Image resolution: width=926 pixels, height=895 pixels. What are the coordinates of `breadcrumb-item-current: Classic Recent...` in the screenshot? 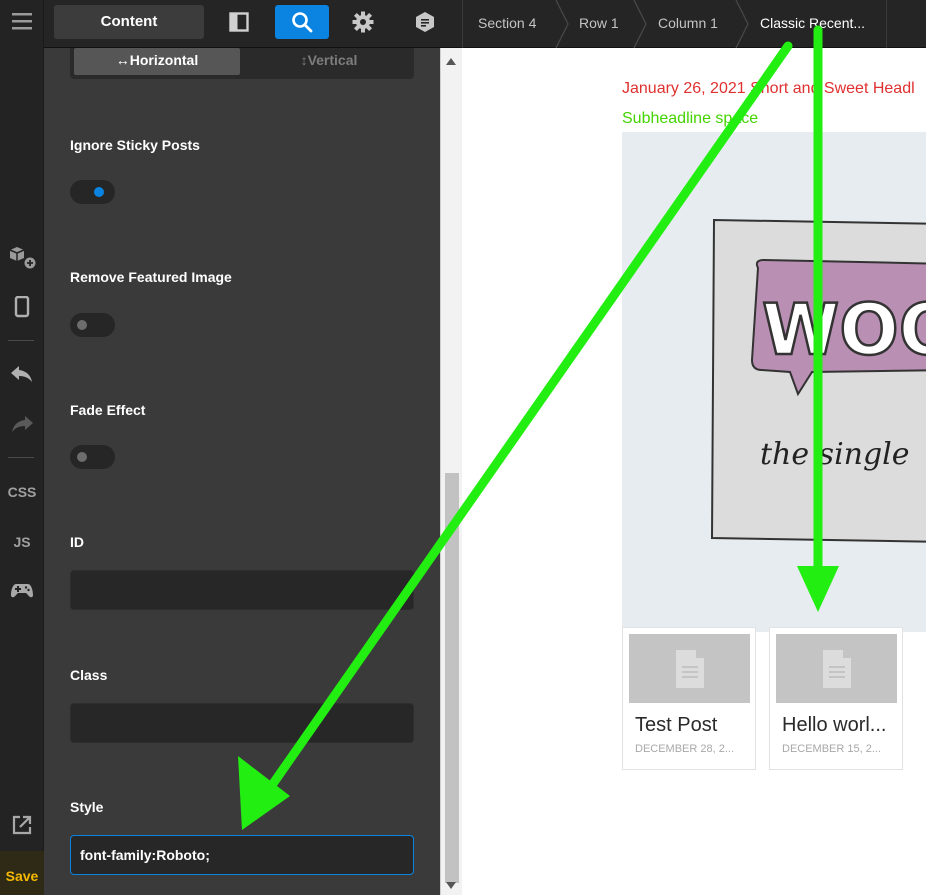 It's located at (812, 24).